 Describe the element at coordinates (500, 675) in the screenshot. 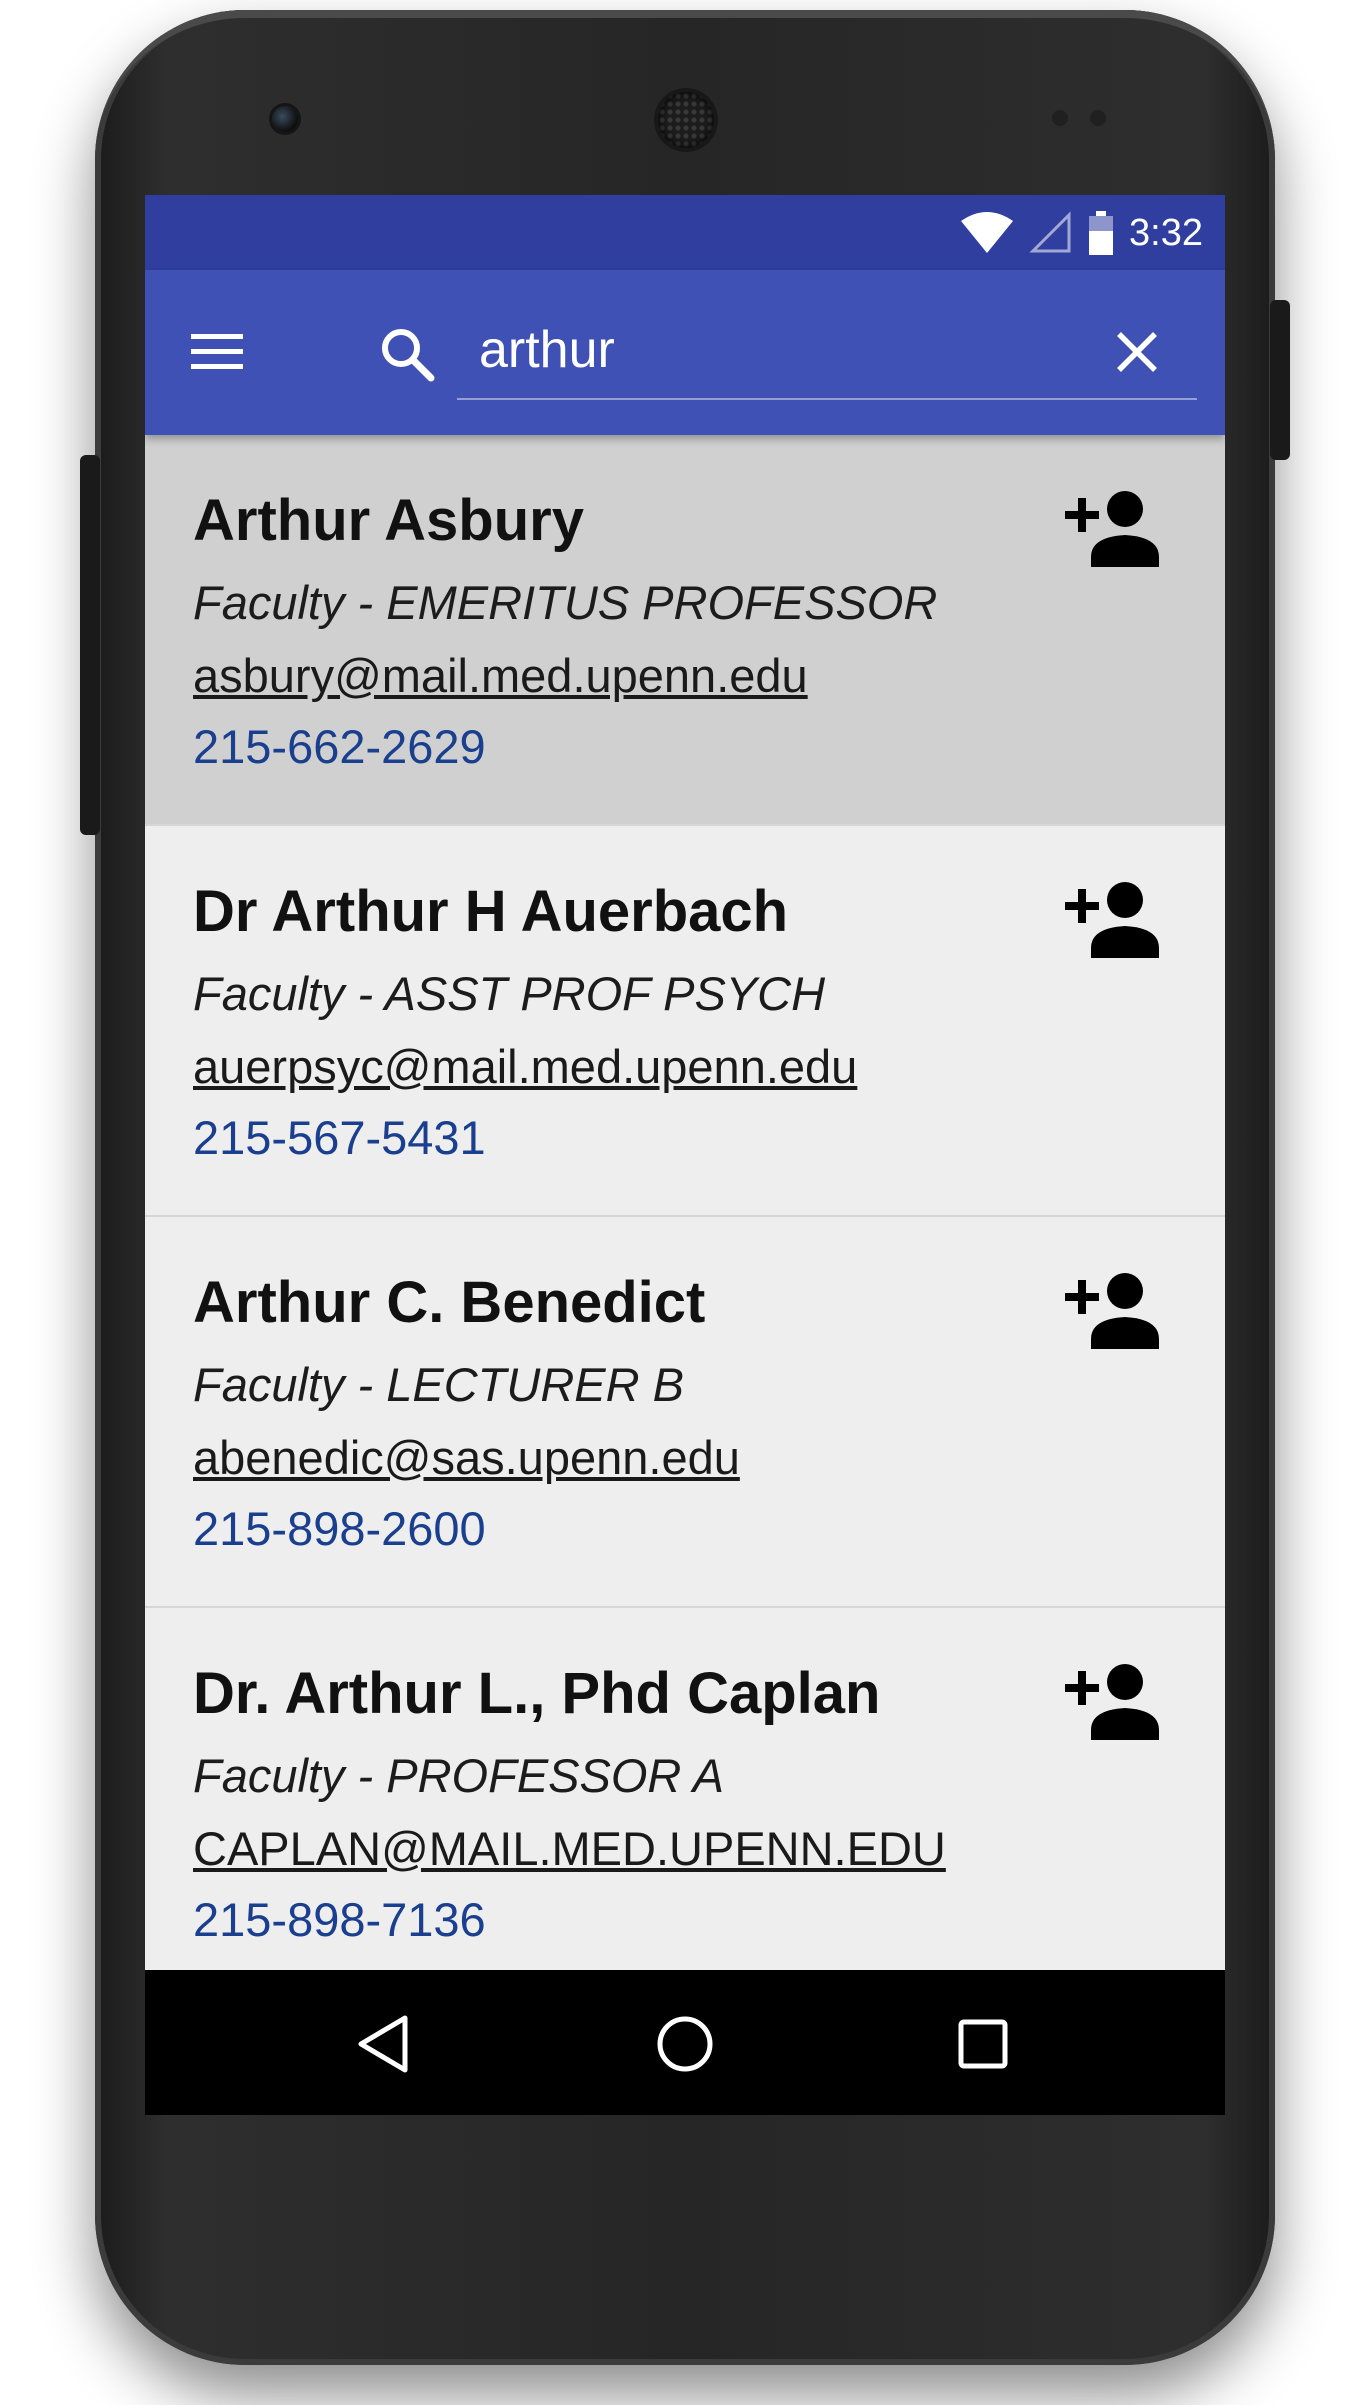

I see `email-link: asbury@mail.med.upenn.edu` at that location.